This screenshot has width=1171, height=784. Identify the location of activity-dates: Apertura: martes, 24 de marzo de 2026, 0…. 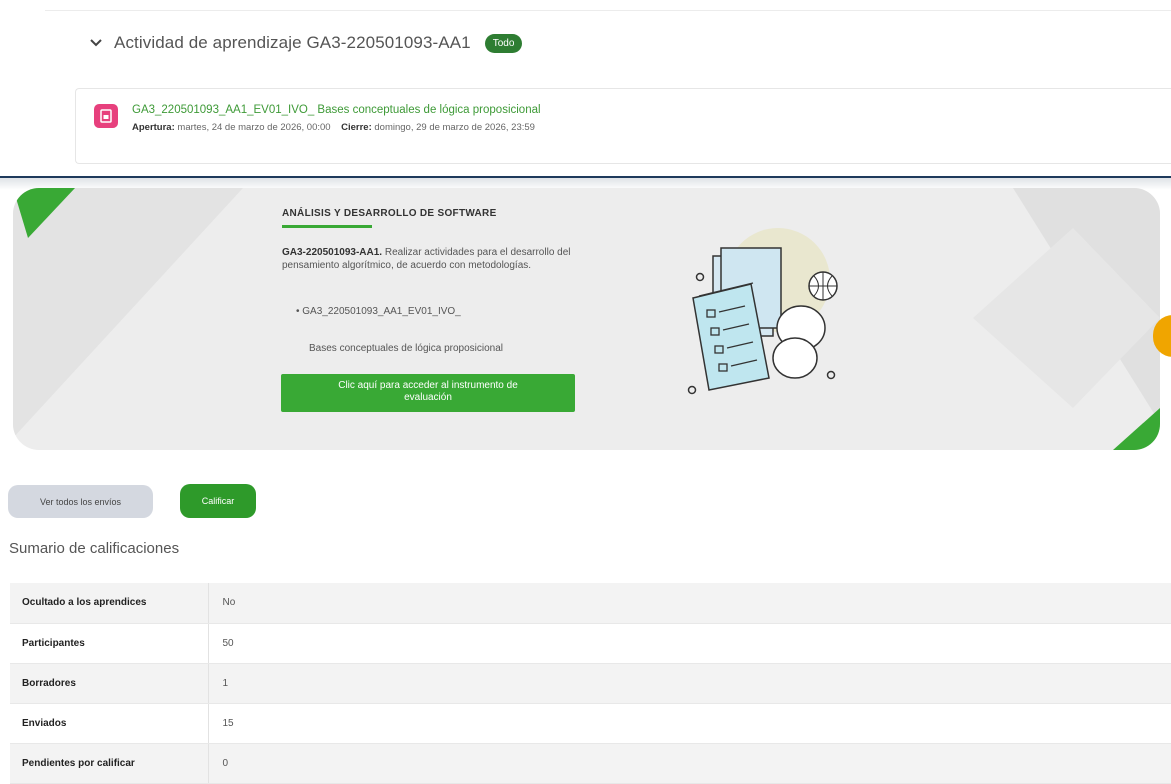
(333, 127).